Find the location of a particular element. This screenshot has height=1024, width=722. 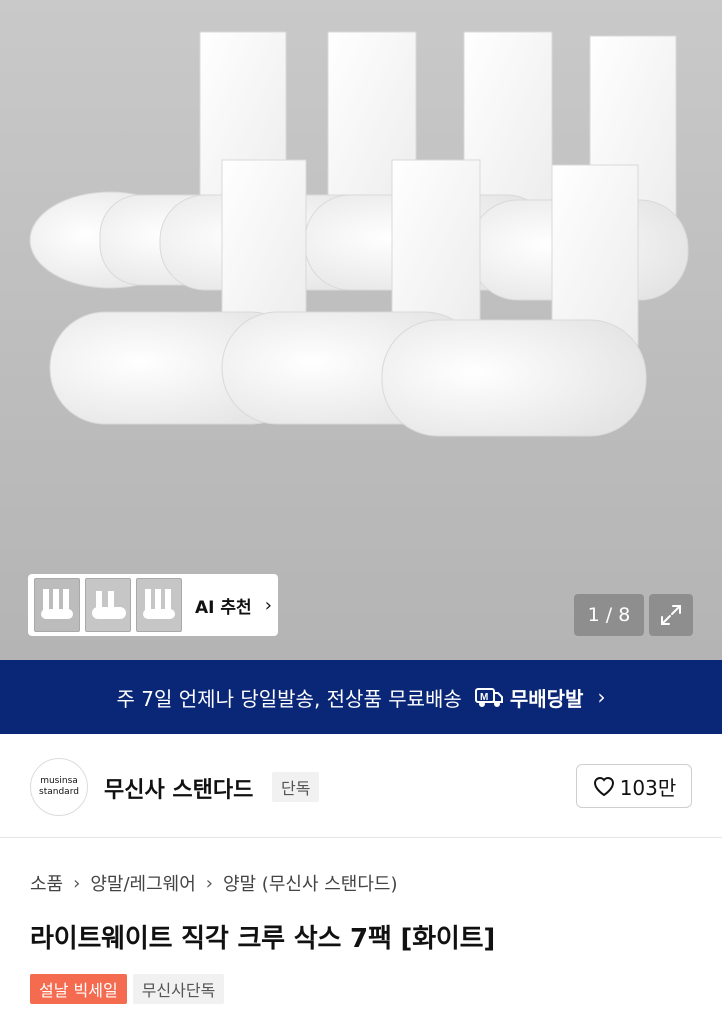

brand-logo: musinsa standard is located at coordinates (59, 787).